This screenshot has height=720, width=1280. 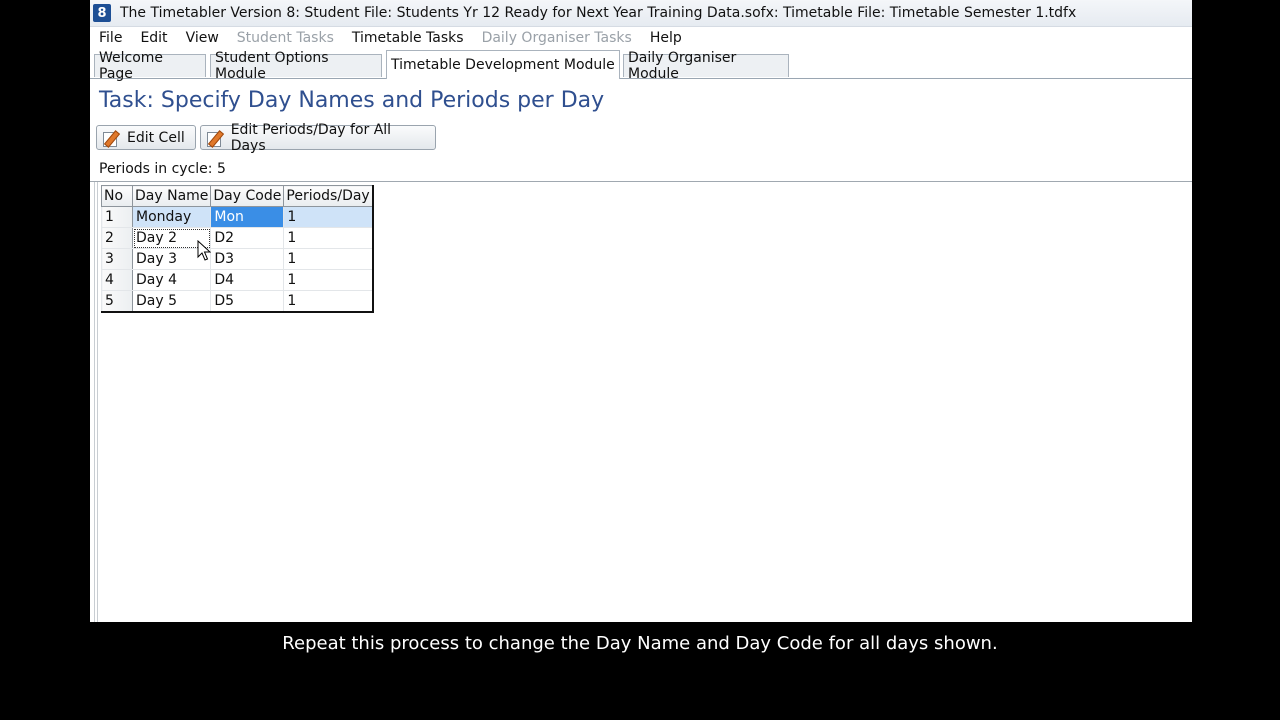 I want to click on row-number: 1, so click(x=117, y=217).